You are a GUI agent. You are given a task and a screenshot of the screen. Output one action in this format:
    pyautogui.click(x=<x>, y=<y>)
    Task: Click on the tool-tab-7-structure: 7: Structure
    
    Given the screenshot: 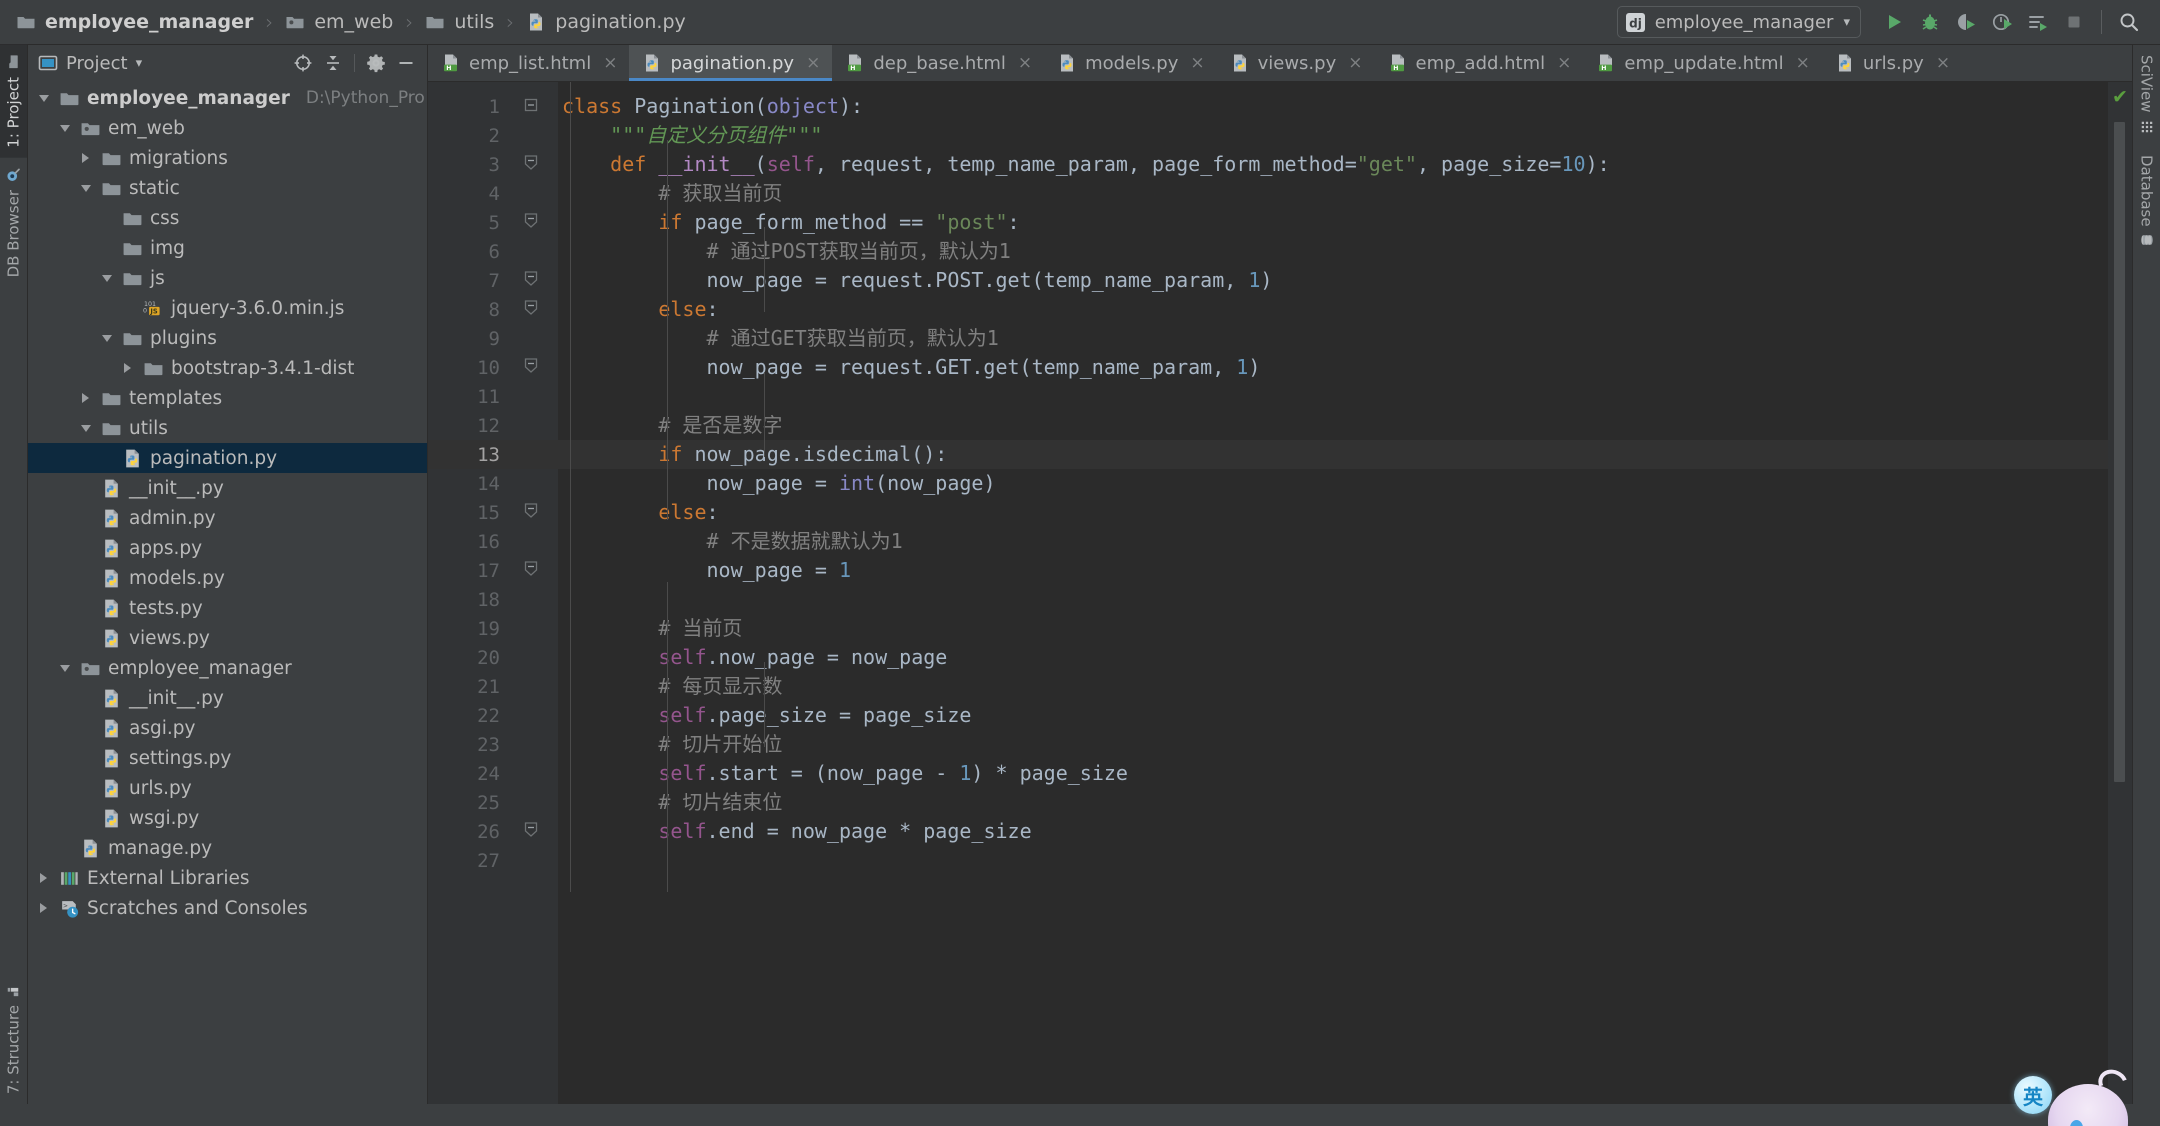 What is the action you would take?
    pyautogui.click(x=13, y=1038)
    